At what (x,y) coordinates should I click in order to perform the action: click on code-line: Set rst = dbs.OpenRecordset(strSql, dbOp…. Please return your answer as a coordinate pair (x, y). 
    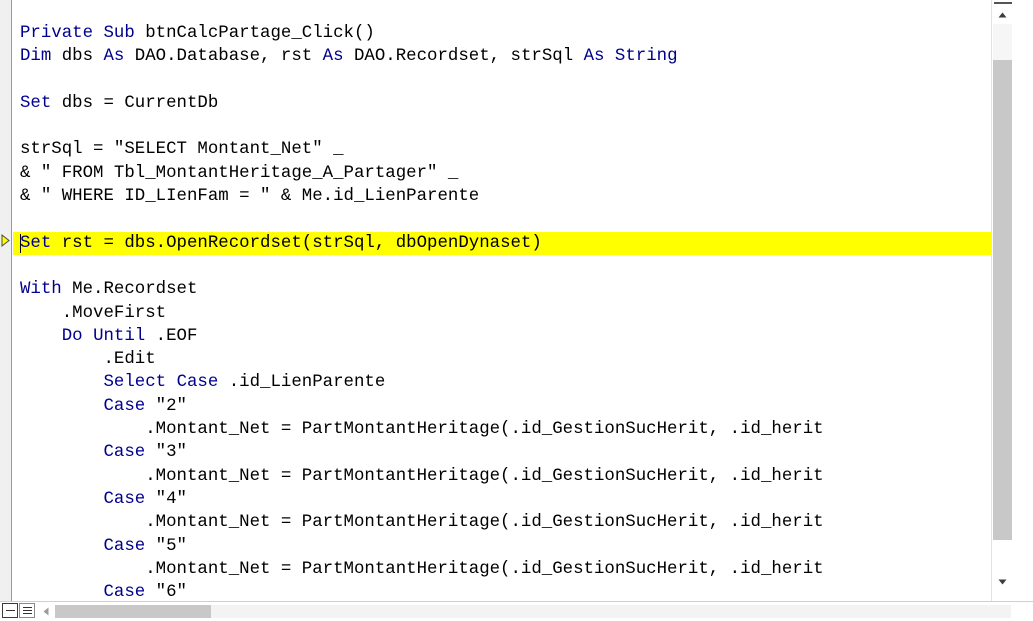
    Looking at the image, I should click on (512, 243).